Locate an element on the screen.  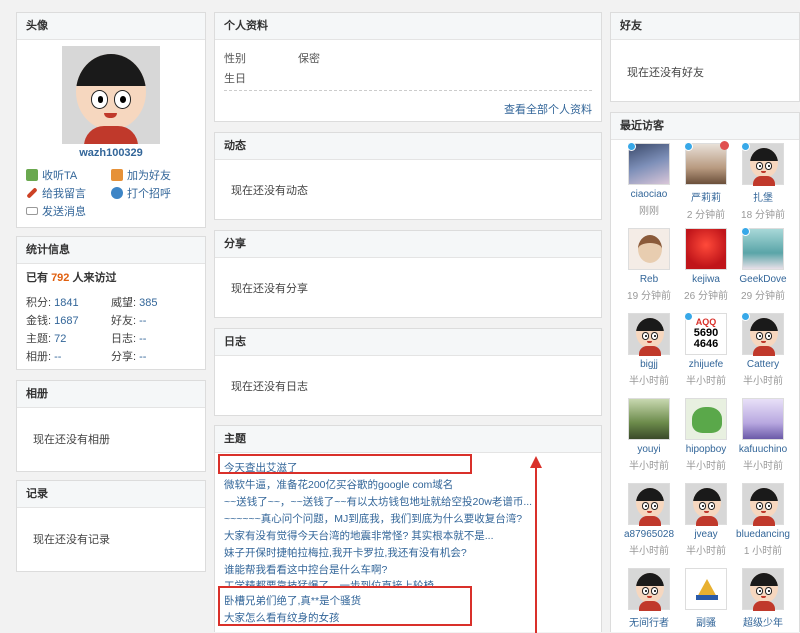
visitor-item: bigjj 半小时前 is located at coordinates (649, 350).